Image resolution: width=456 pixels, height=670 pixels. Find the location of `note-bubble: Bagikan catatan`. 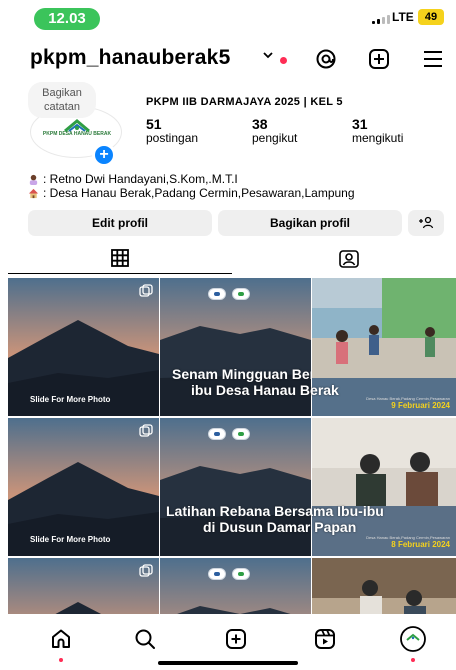

note-bubble: Bagikan catatan is located at coordinates (62, 100).